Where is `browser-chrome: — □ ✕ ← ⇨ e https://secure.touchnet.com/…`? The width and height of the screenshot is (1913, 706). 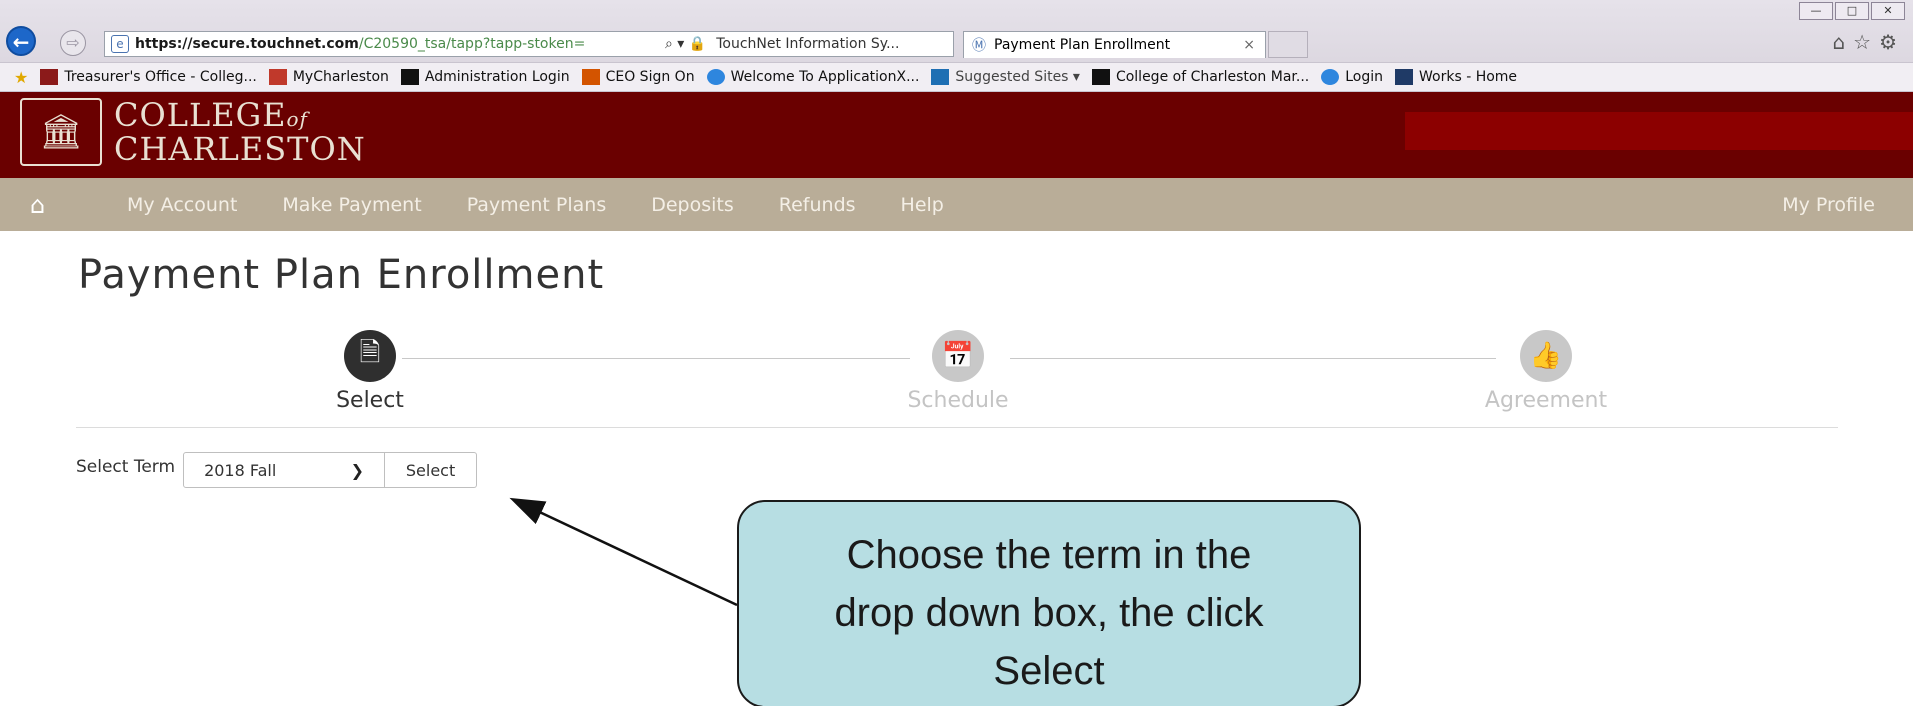 browser-chrome: — □ ✕ ← ⇨ e https://secure.touchnet.com/… is located at coordinates (956, 46).